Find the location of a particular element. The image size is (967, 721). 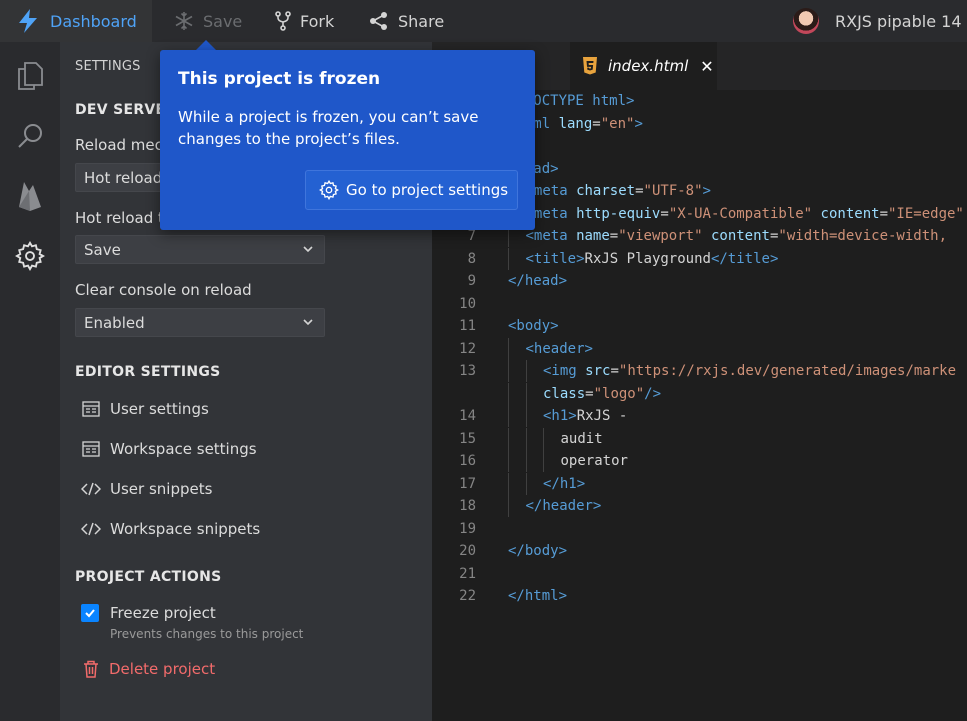

share-icon is located at coordinates (378, 21).